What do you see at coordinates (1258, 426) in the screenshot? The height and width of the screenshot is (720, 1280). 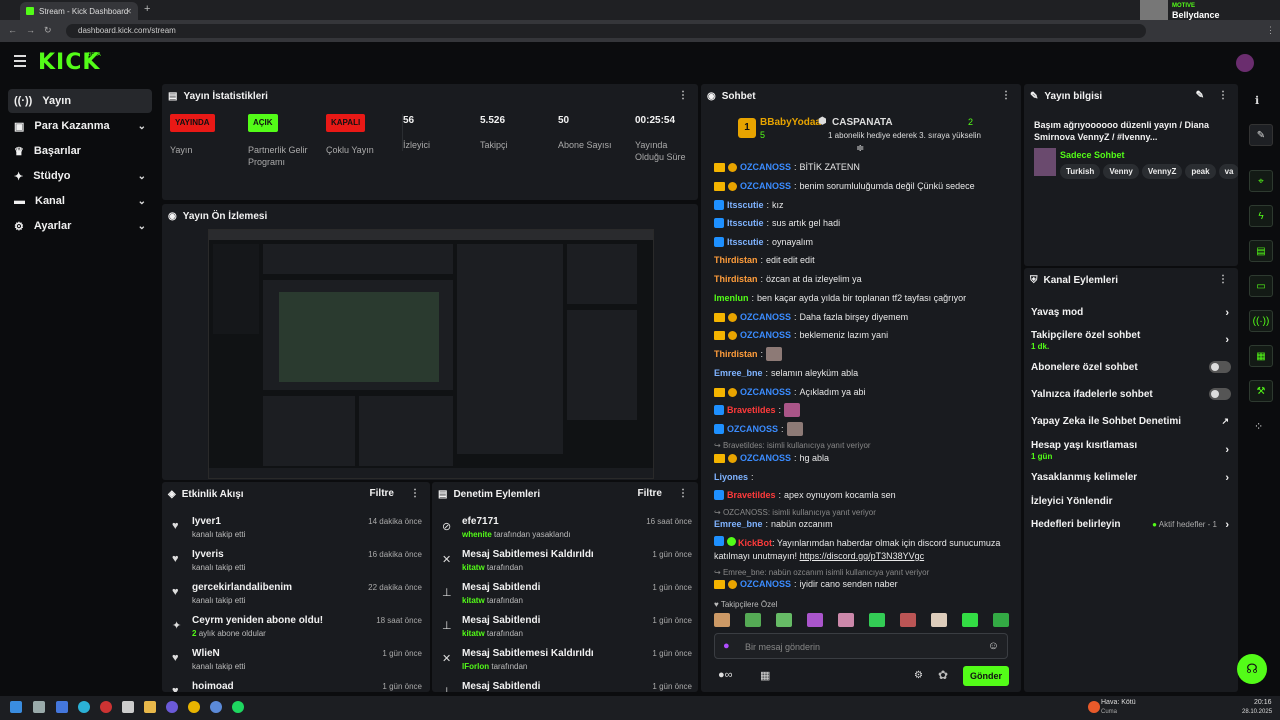 I see `points-icon: ⁘` at bounding box center [1258, 426].